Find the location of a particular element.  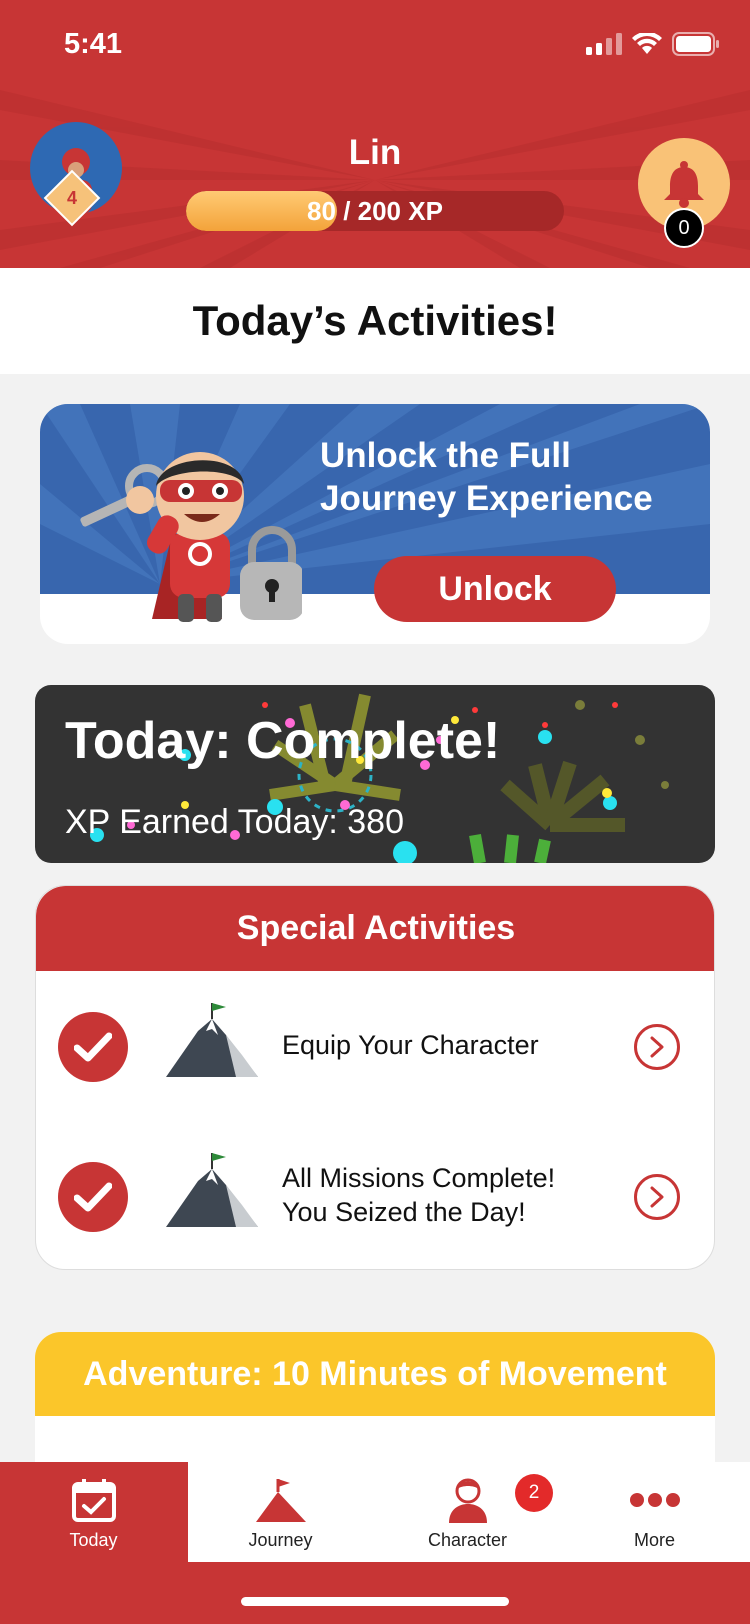

tab-journey: Journey is located at coordinates (280, 1512).